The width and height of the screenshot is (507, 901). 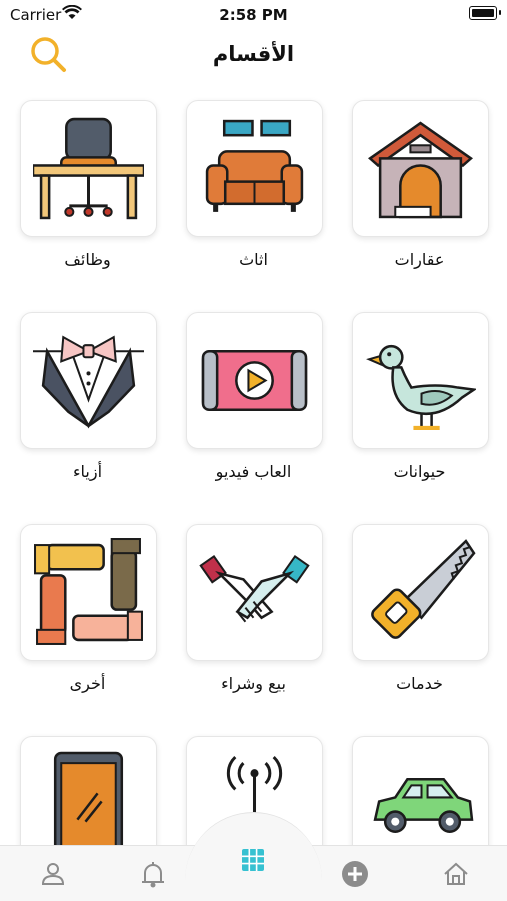 I want to click on grid-icon, so click(x=253, y=860).